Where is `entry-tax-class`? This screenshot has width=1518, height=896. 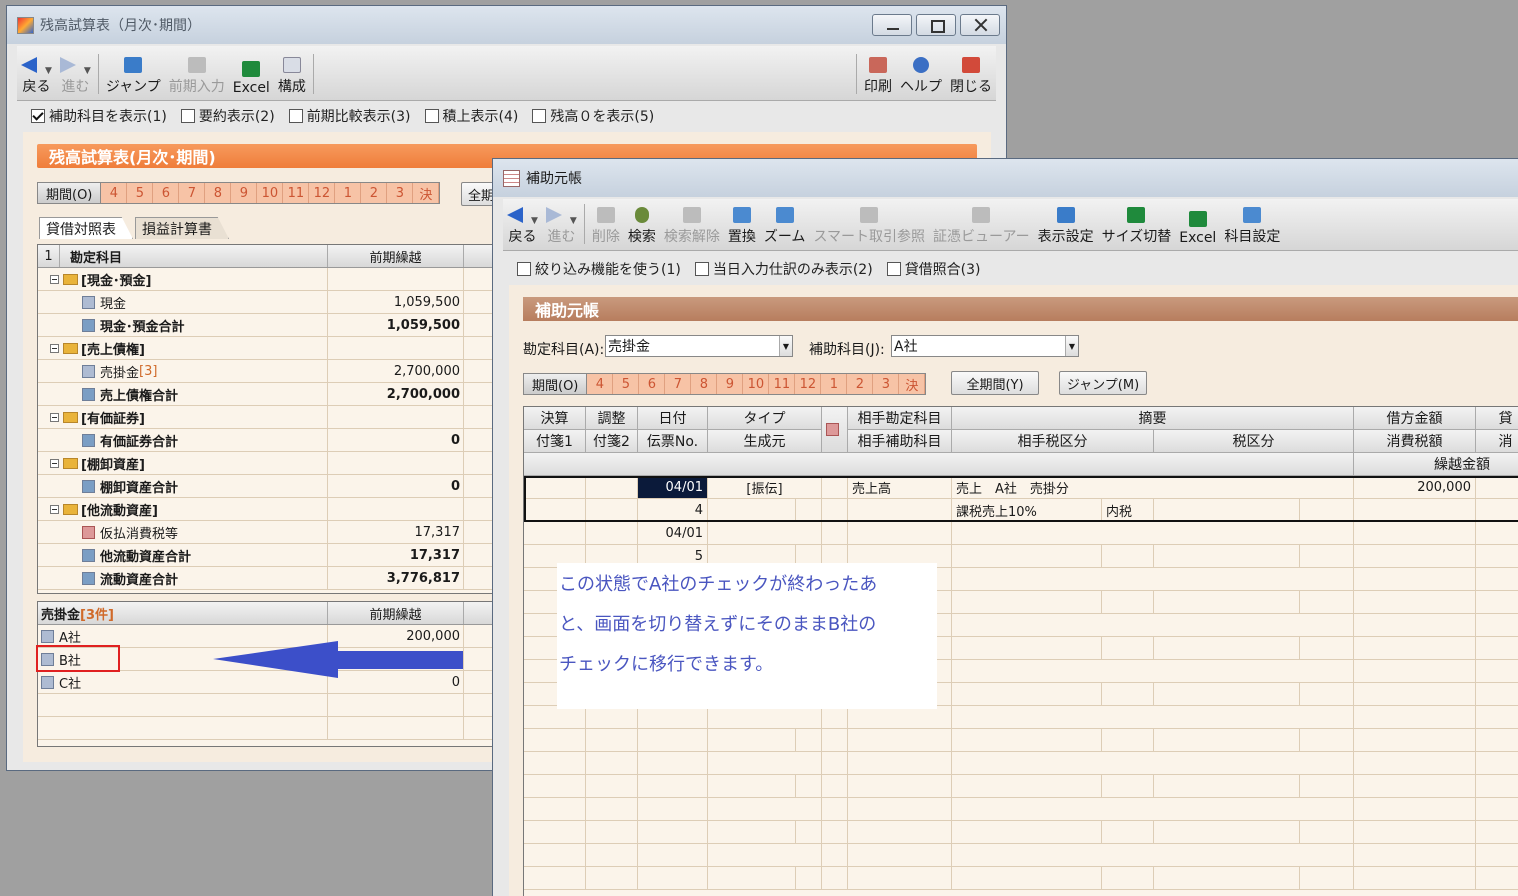
entry-tax-class is located at coordinates (1227, 510).